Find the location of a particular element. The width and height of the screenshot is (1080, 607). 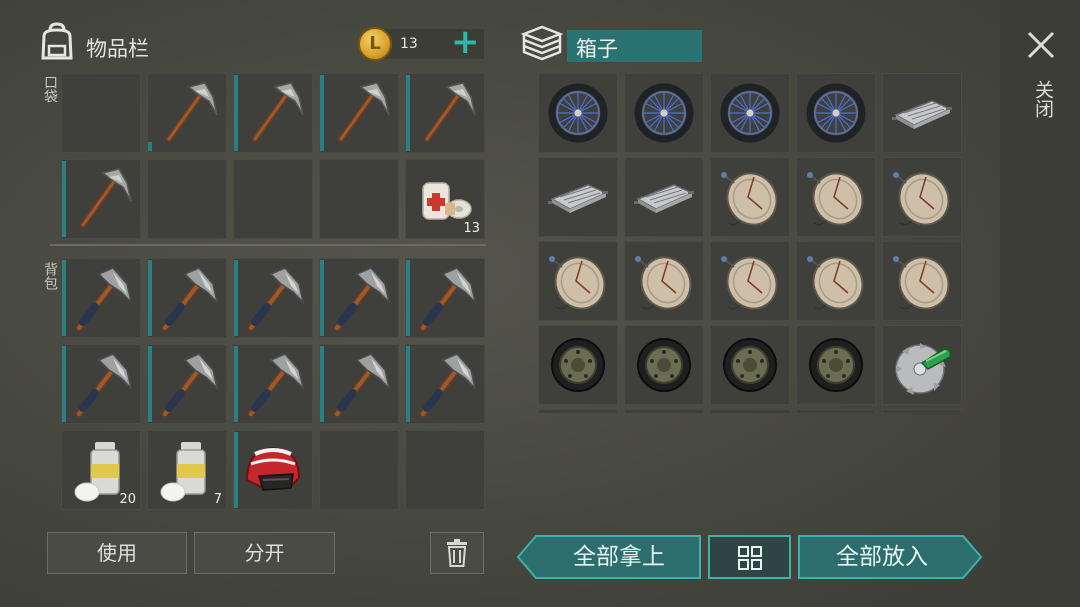

grid-icon is located at coordinates (750, 558).